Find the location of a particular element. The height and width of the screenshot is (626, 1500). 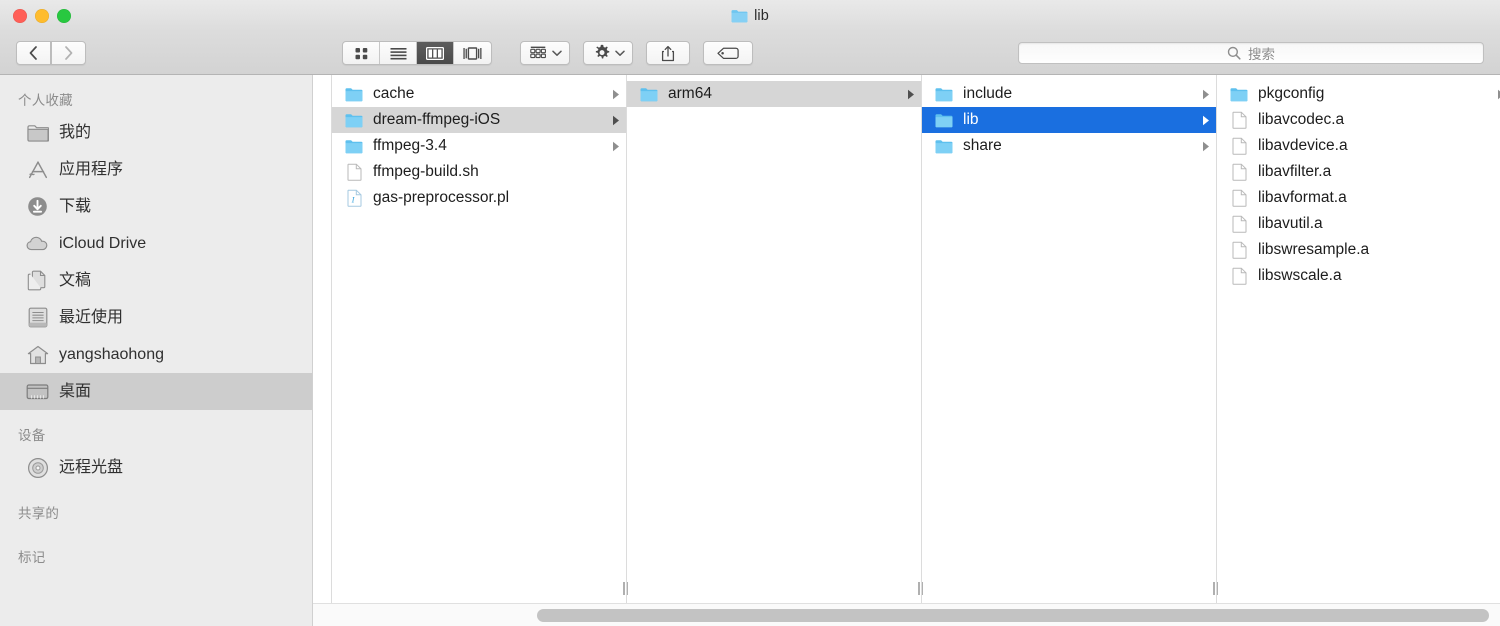

sidebar-item-label: 下载 is located at coordinates (75, 206).